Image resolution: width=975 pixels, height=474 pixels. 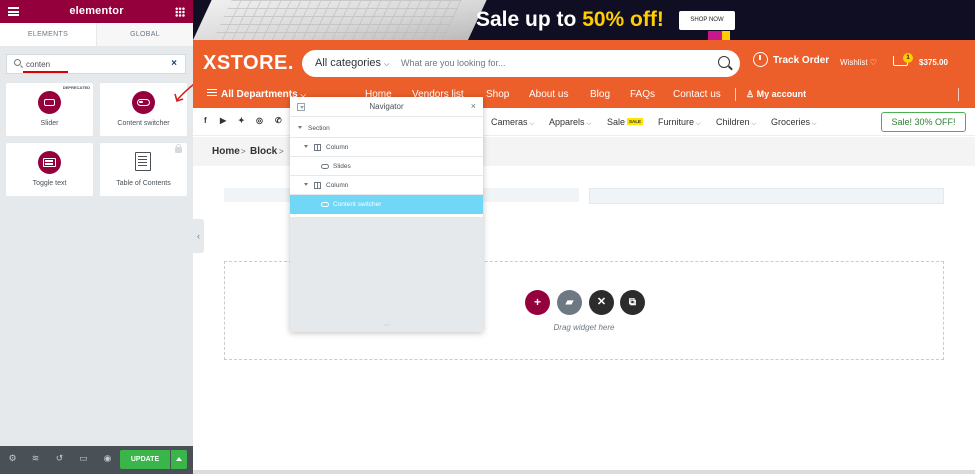 I want to click on breadcrumb-home: Home, so click(x=226, y=151).